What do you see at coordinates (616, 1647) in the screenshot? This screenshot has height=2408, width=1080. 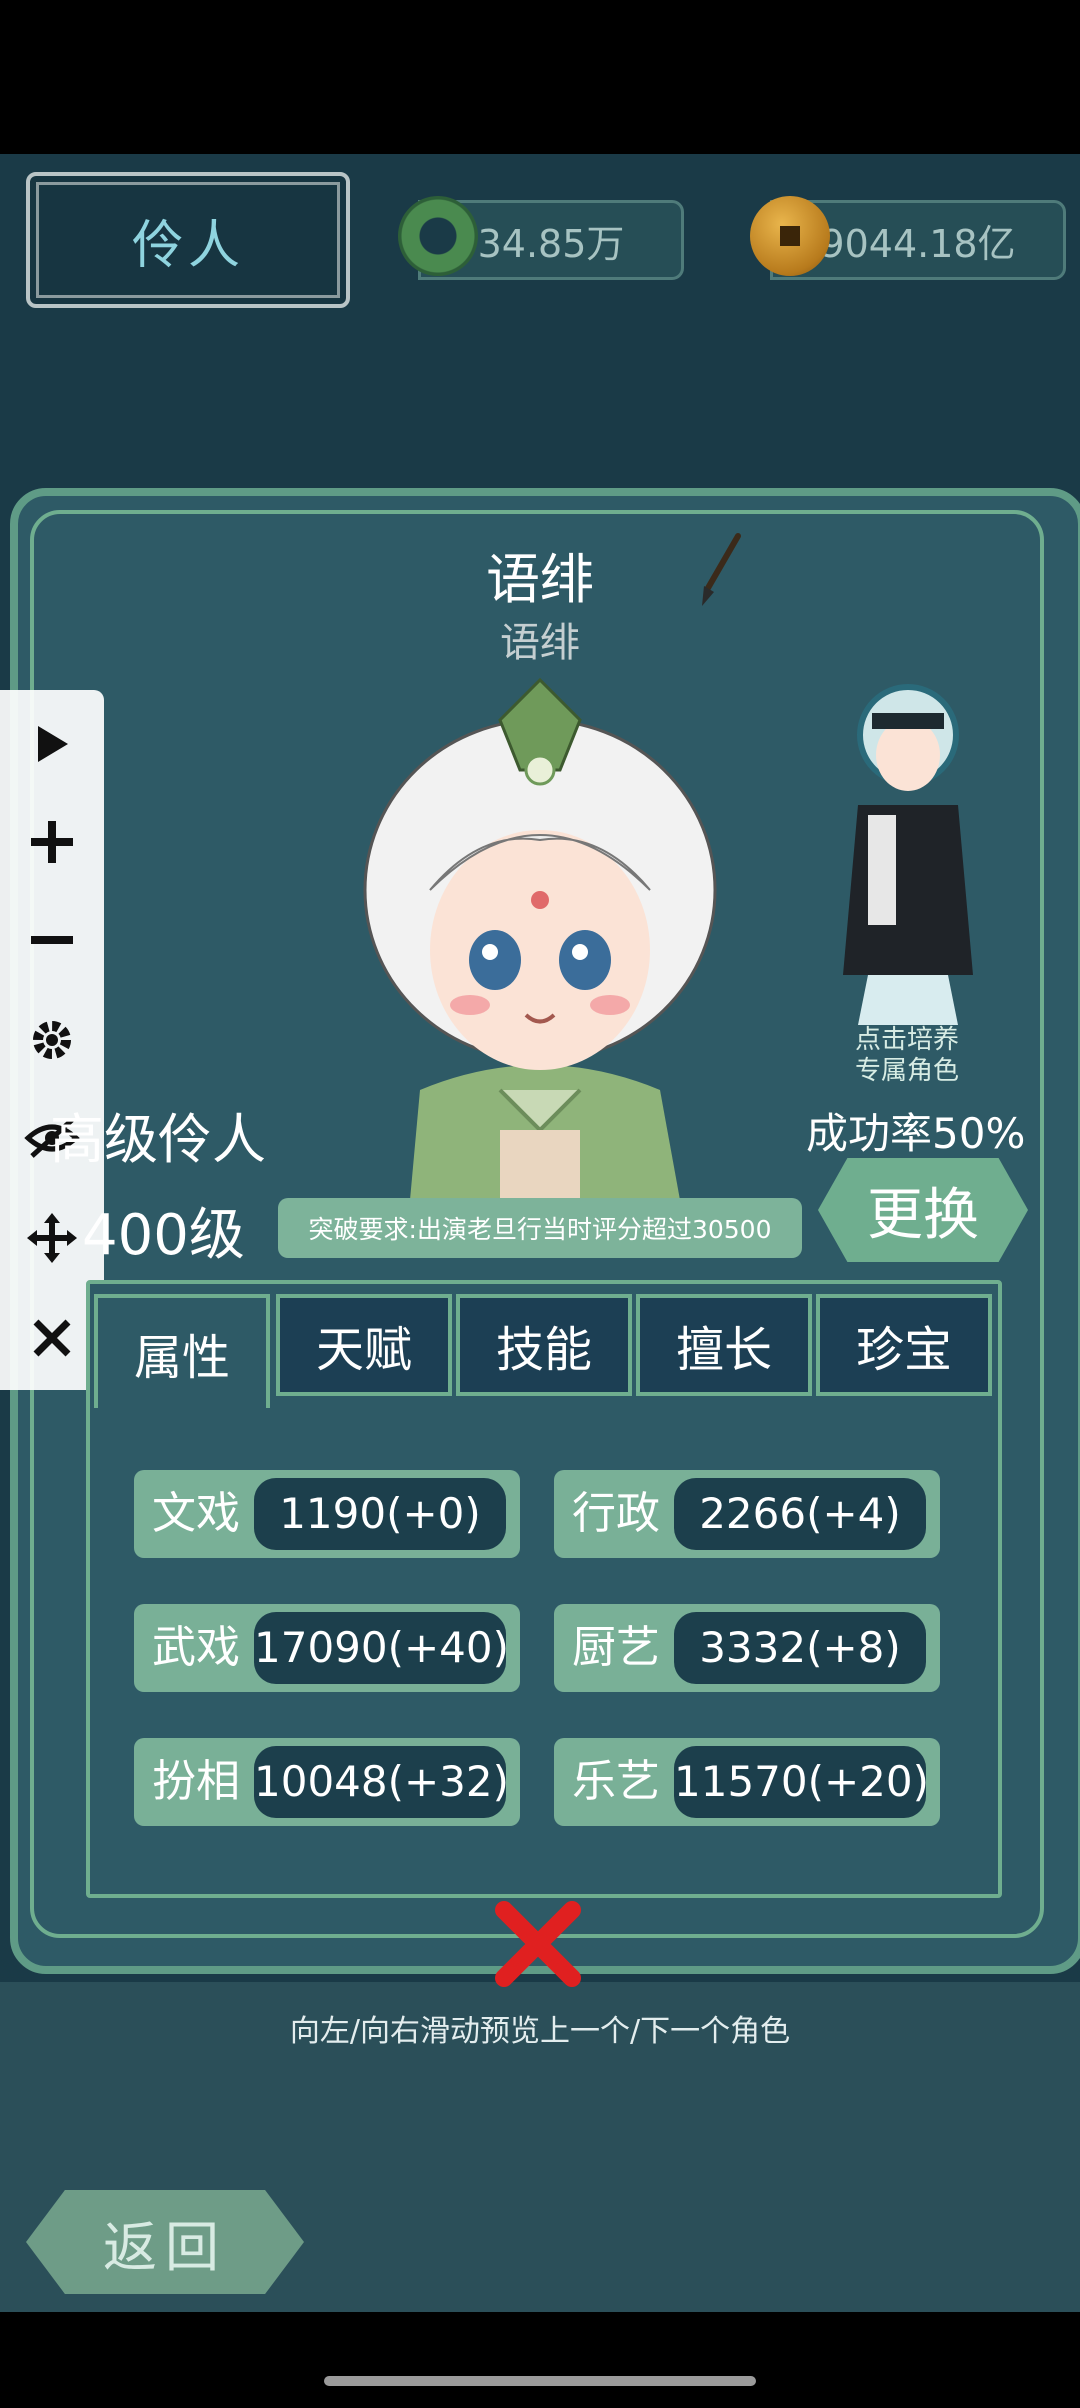 I see `stat-label: 厨艺` at bounding box center [616, 1647].